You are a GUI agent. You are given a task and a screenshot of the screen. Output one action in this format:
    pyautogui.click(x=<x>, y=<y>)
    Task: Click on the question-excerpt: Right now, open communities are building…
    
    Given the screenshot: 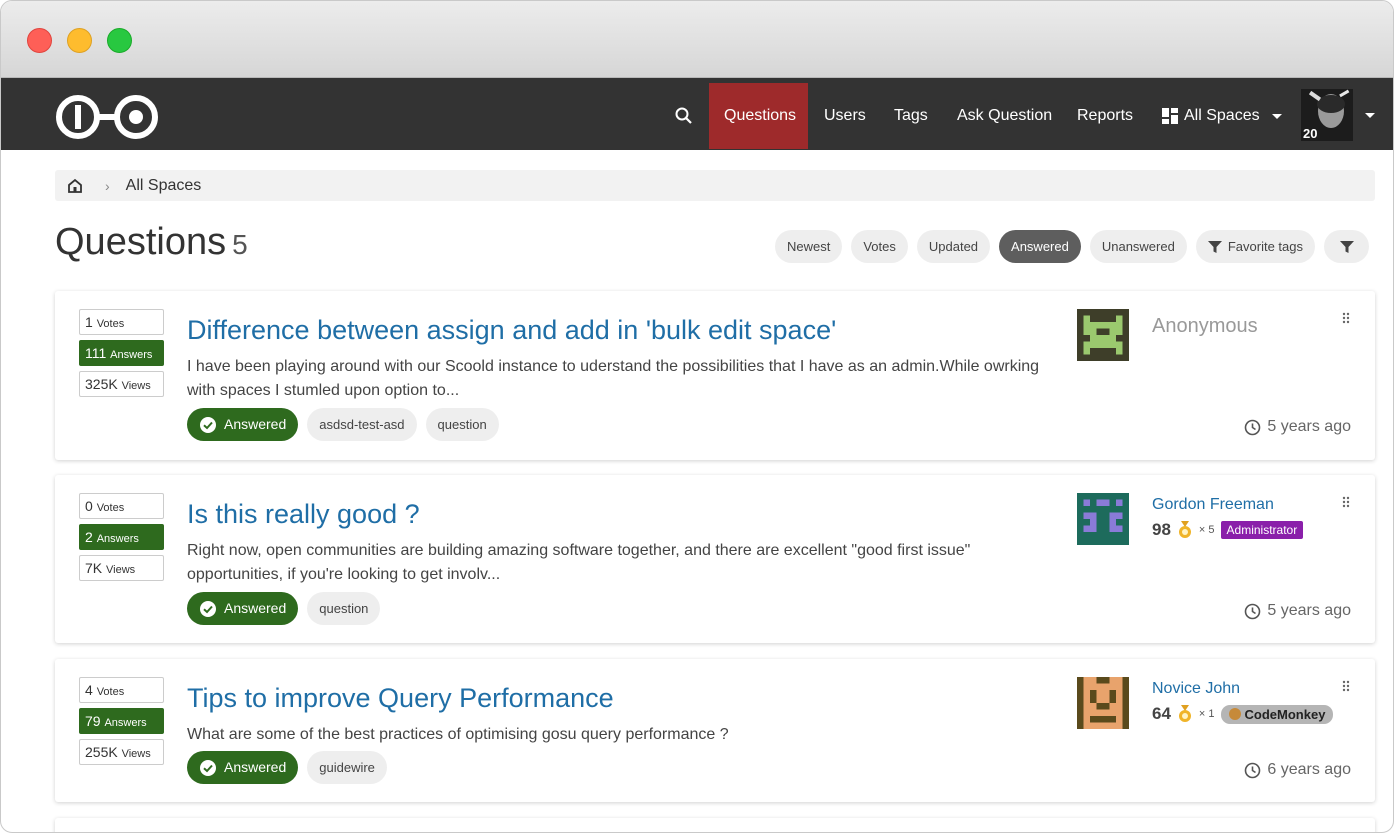 What is the action you would take?
    pyautogui.click(x=579, y=562)
    